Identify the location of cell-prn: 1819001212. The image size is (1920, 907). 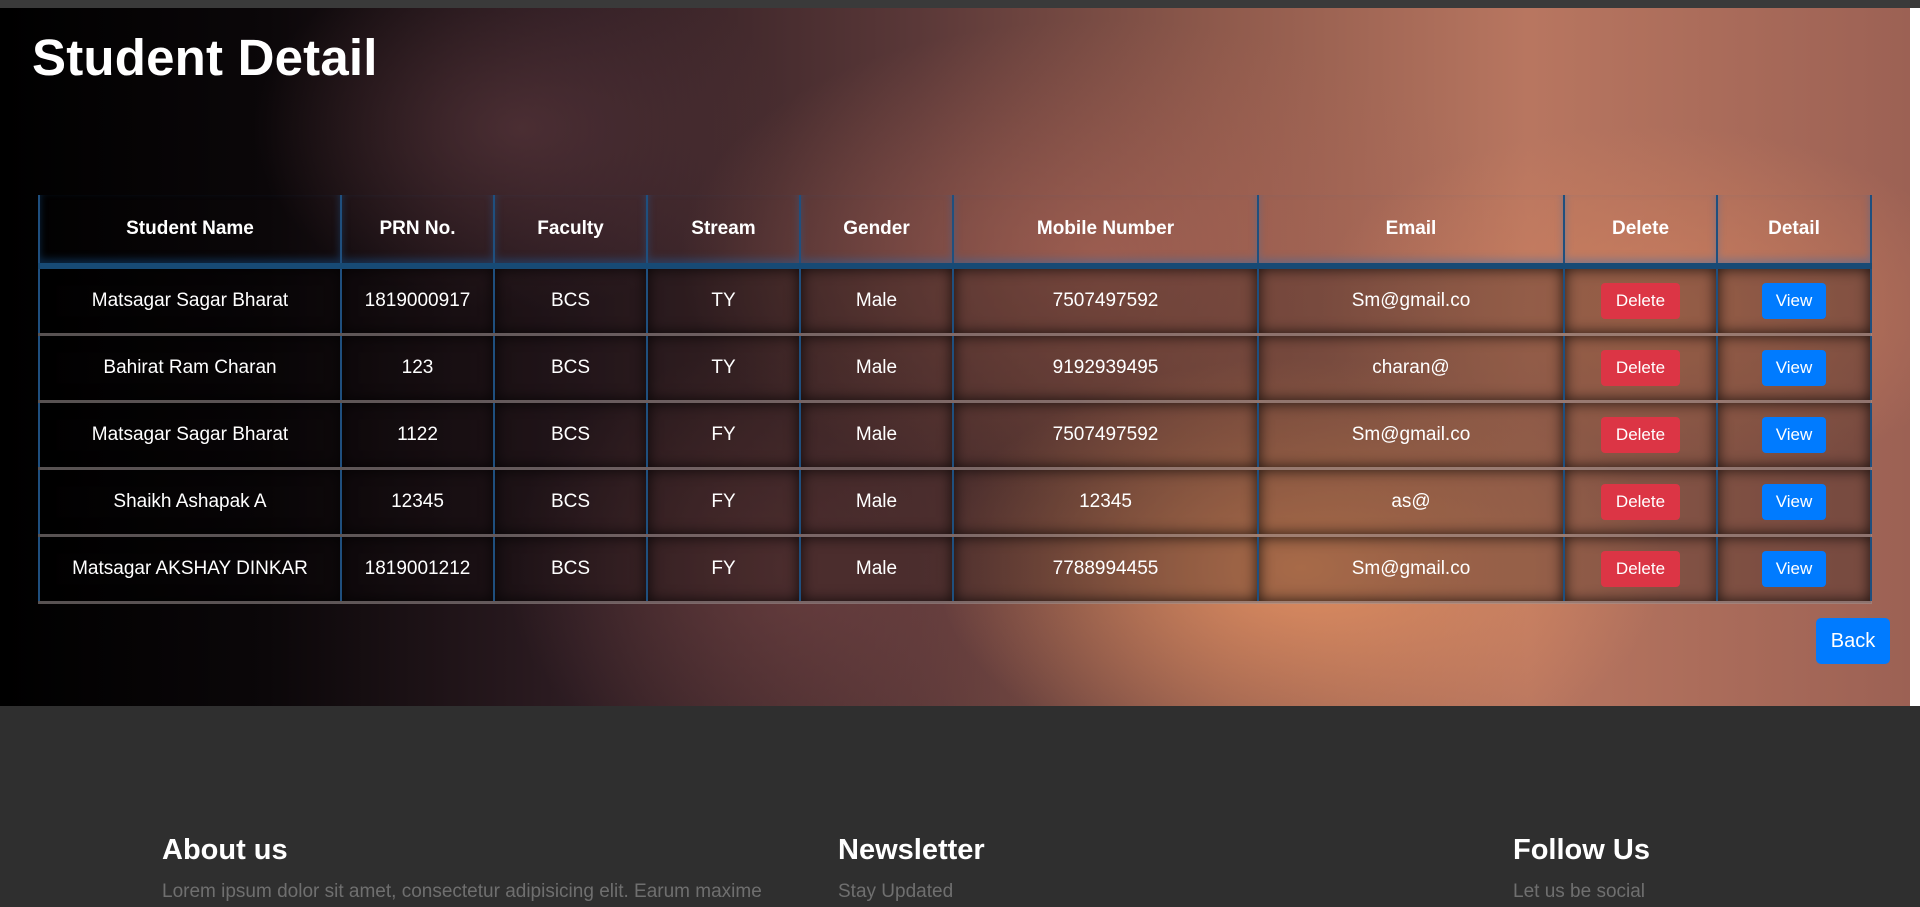
(417, 569).